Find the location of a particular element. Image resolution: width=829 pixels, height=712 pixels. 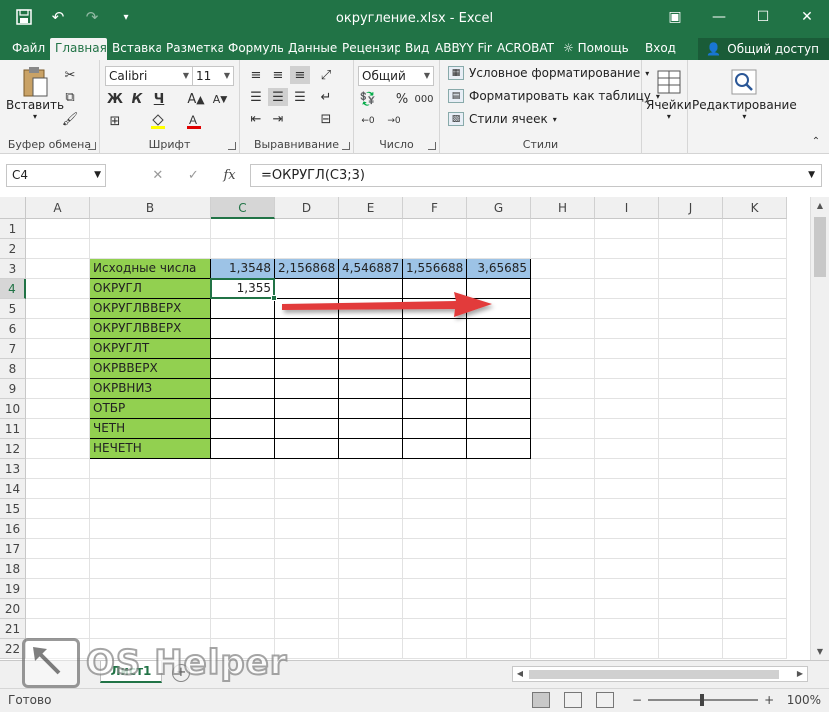

tab-home: Главная is located at coordinates (78, 49).